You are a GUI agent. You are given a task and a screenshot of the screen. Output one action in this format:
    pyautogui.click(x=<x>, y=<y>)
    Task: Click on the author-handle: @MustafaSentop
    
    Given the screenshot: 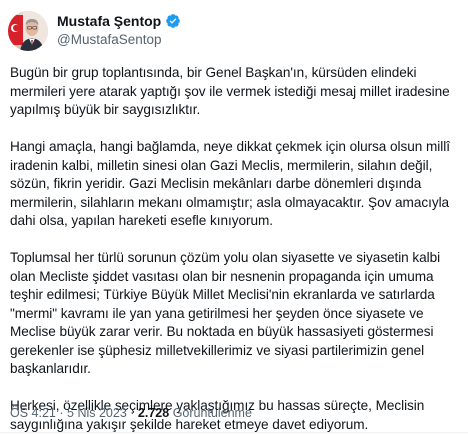 What is the action you would take?
    pyautogui.click(x=119, y=40)
    